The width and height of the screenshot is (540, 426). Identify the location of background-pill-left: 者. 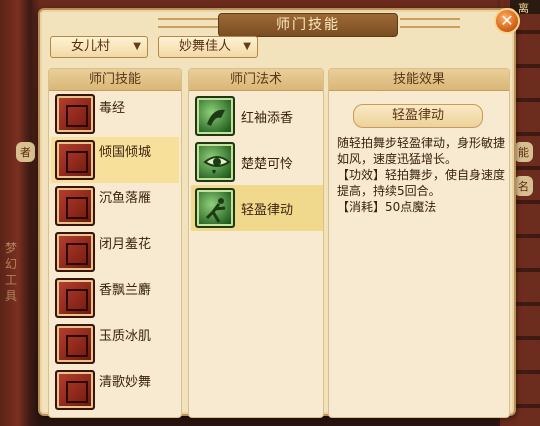
(25, 152).